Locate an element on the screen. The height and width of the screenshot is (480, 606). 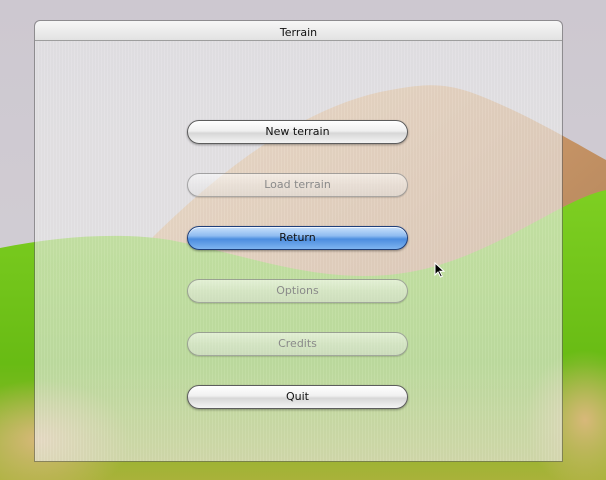
options-button: Options is located at coordinates (297, 291).